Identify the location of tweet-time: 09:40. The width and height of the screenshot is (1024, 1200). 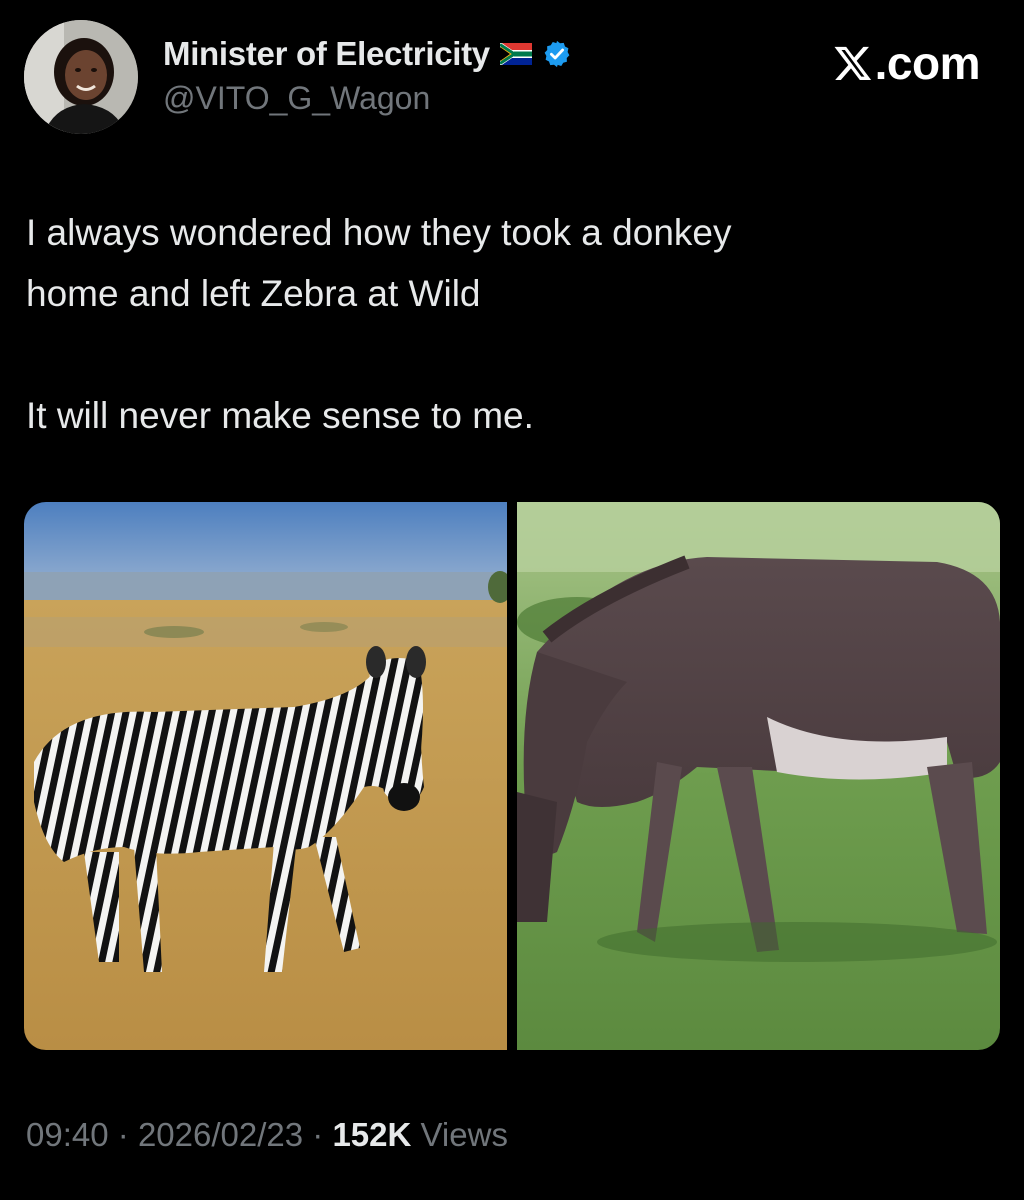
(67, 1134).